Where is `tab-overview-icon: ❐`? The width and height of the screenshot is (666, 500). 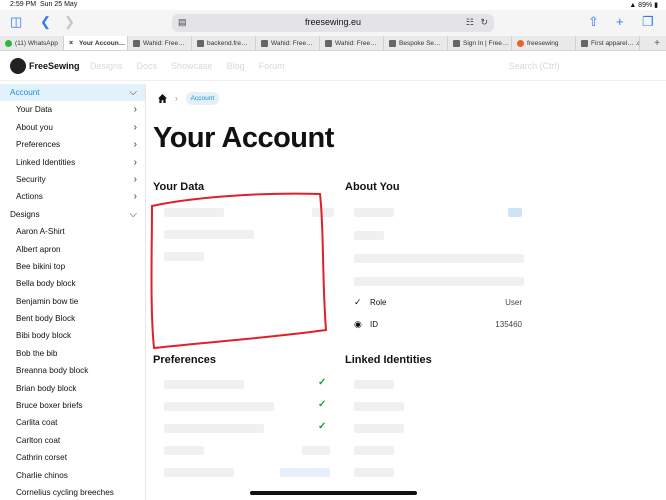 tab-overview-icon: ❐ is located at coordinates (648, 22).